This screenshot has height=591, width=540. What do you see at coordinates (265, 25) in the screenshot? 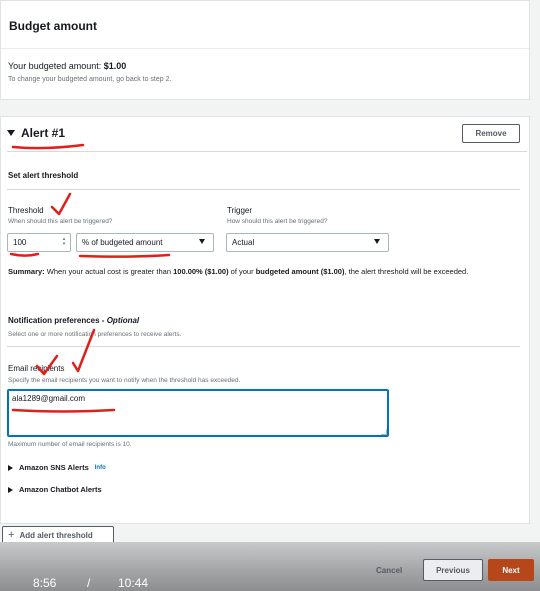
I see `budget-amount-header: Budget amount` at bounding box center [265, 25].